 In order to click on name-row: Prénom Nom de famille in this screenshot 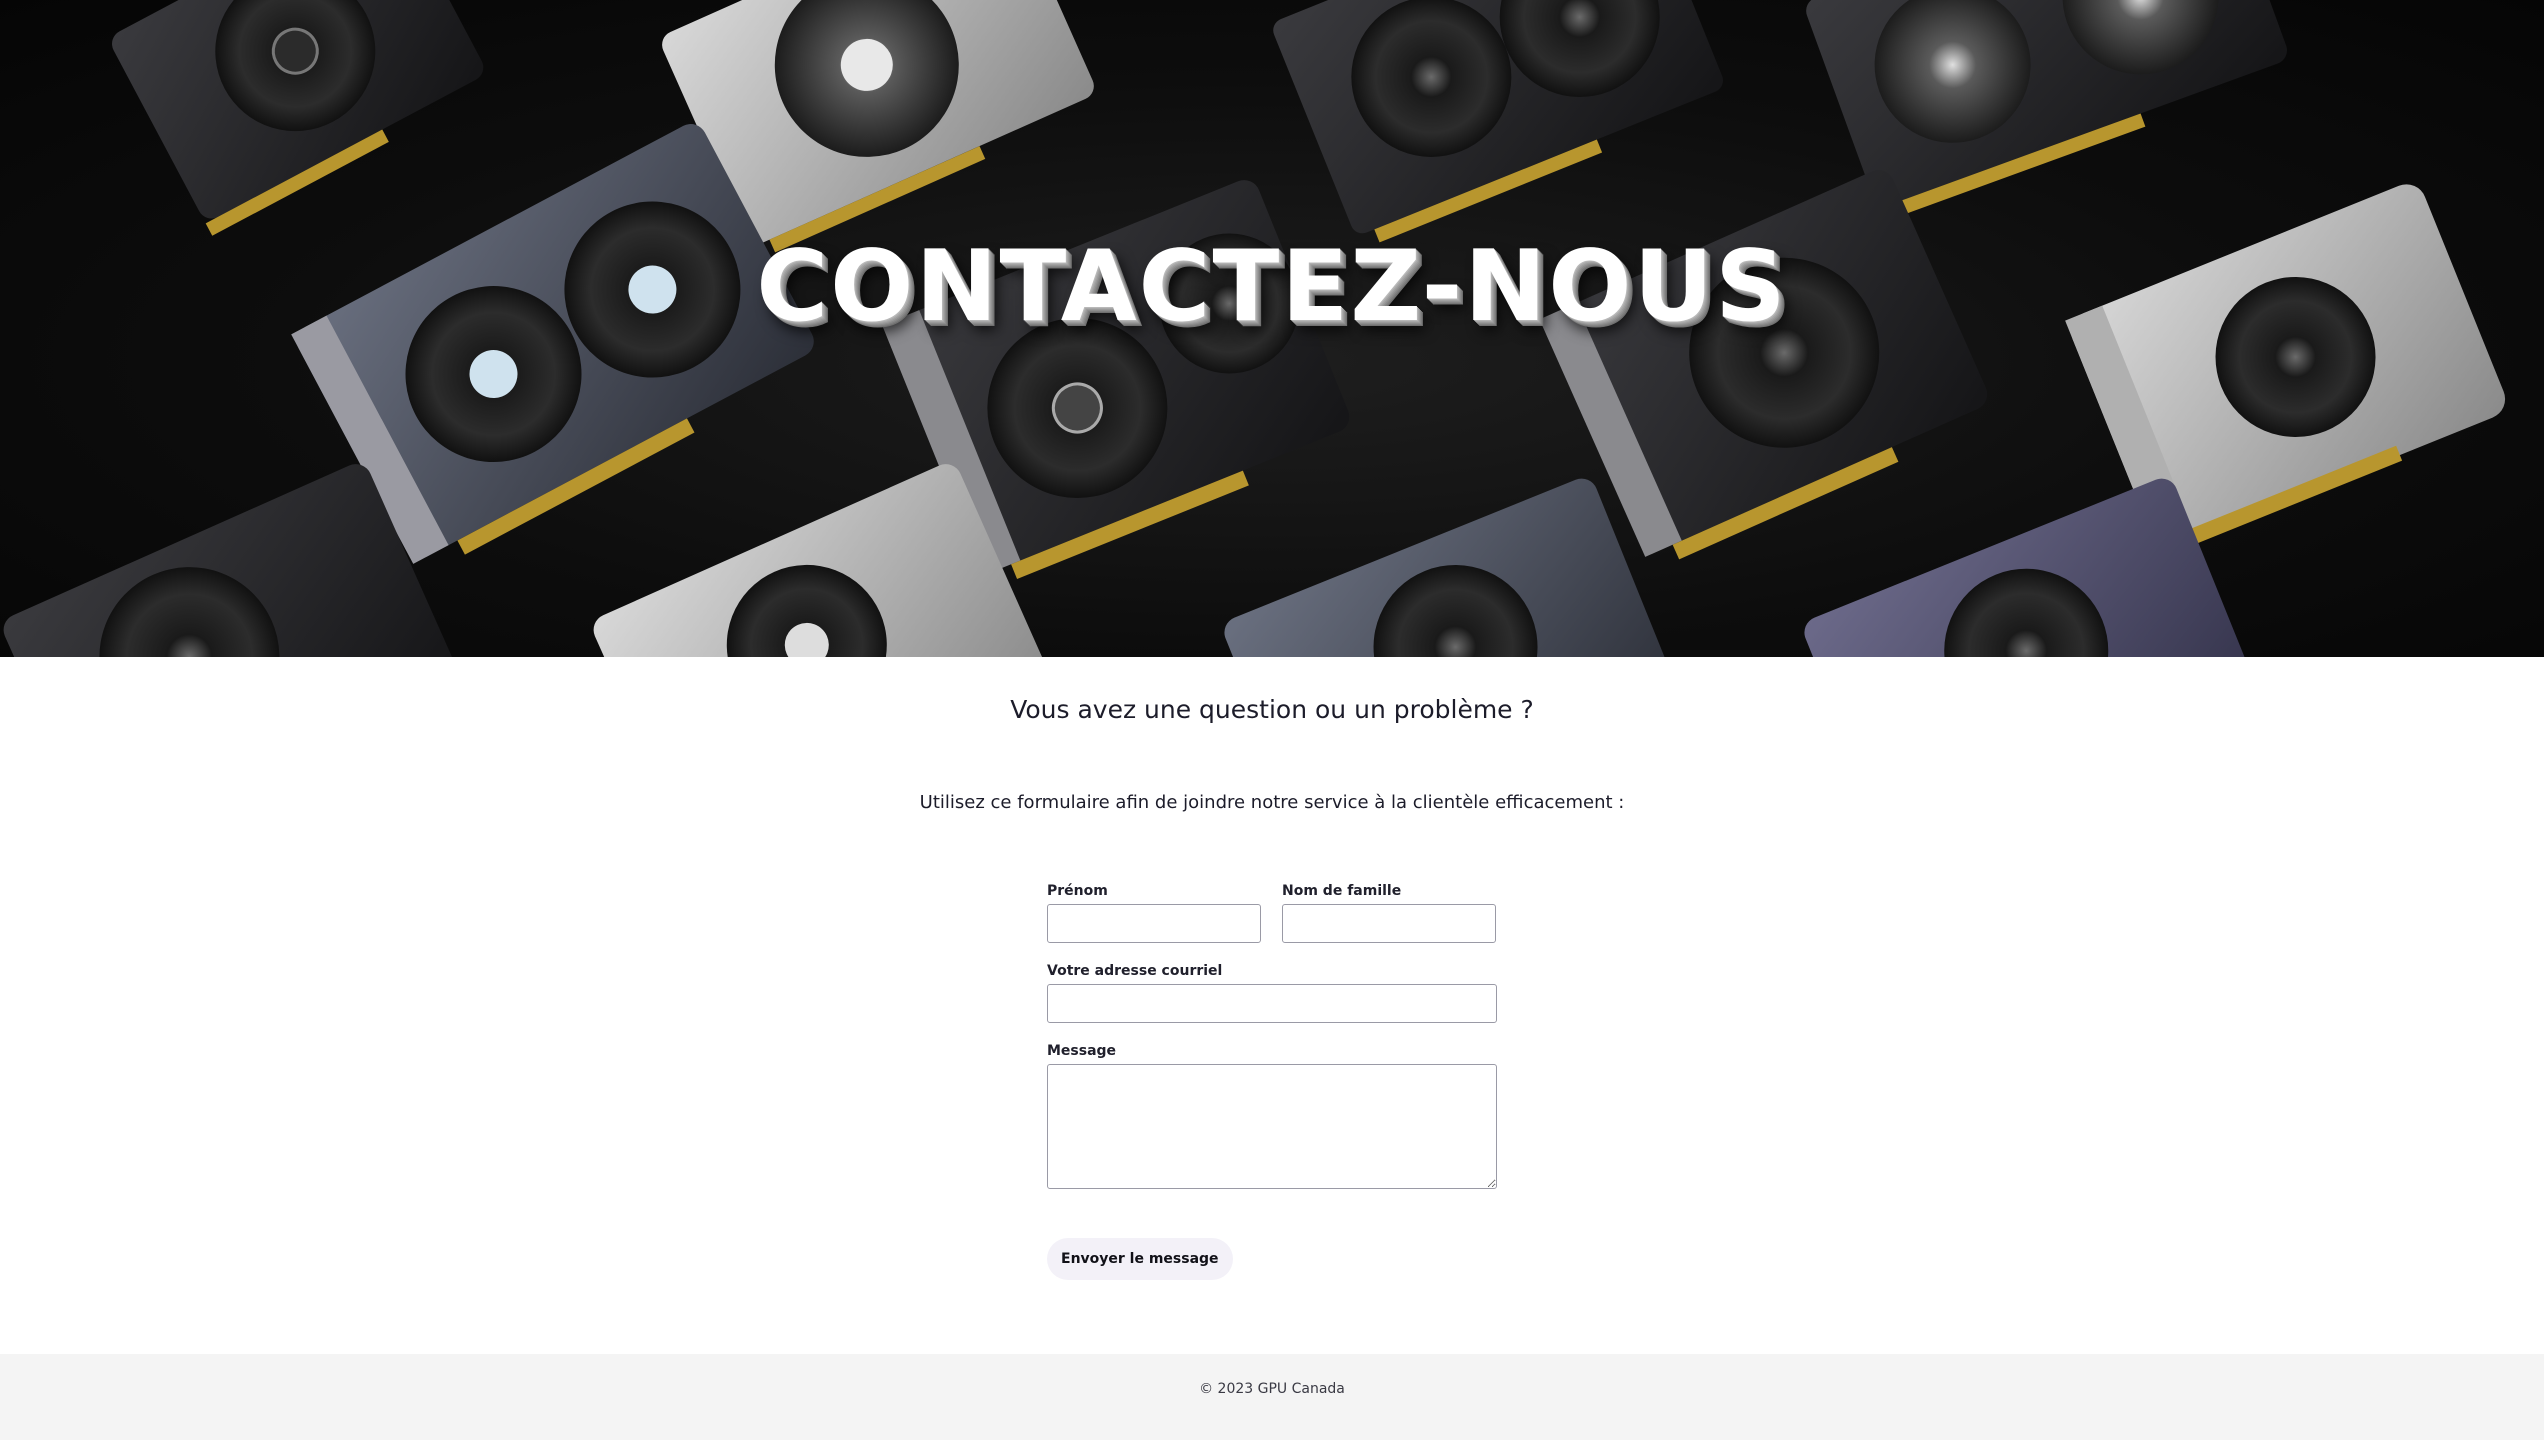, I will do `click(1272, 913)`.